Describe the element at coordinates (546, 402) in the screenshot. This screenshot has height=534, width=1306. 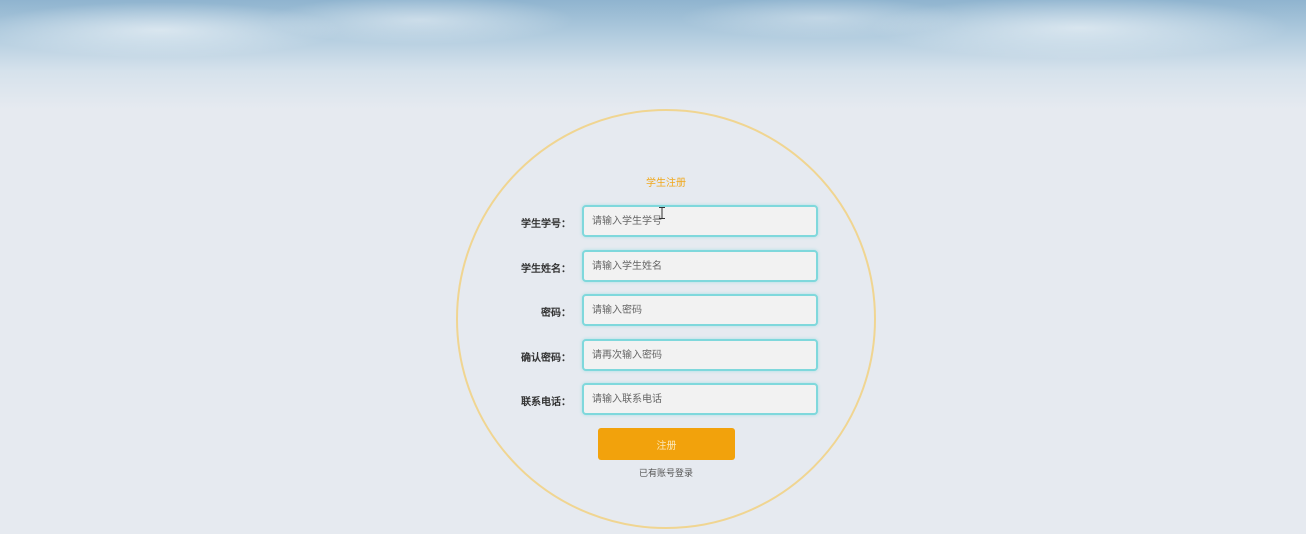
I see `phone-label: 联系电话：` at that location.